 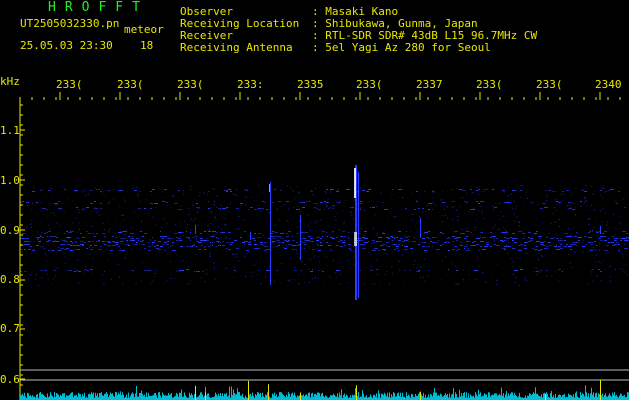 I want to click on spectrum-peak, so click(x=420, y=395).